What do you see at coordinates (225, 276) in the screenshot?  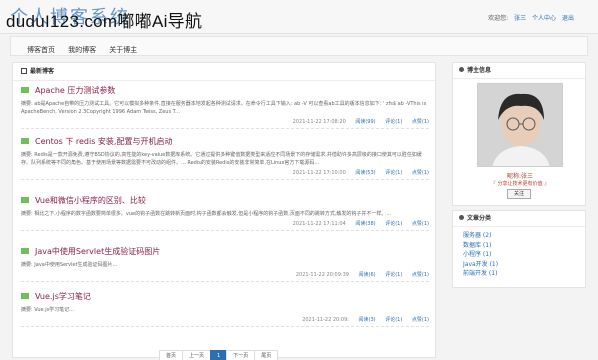 I see `article-meta: 2021-11-22 20:09:39 阅读(6) 评论(1) 点赞(1)` at bounding box center [225, 276].